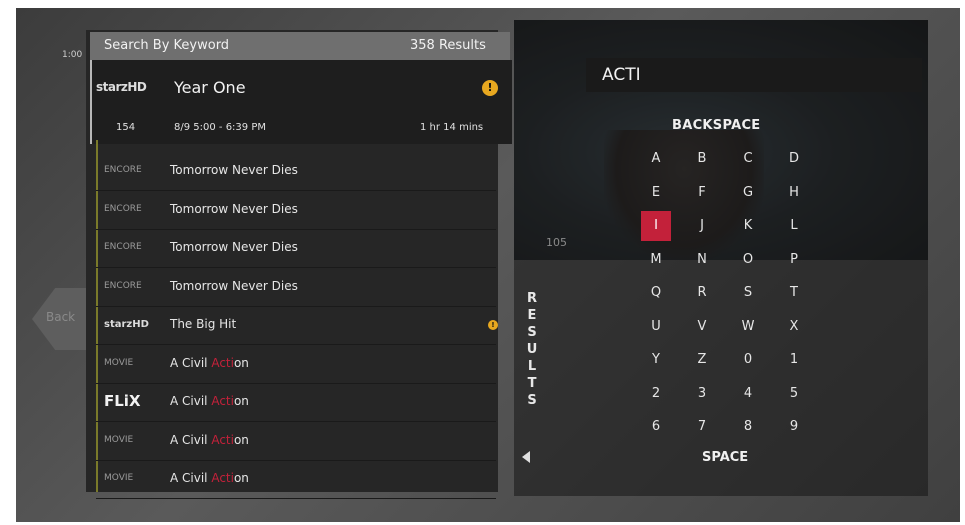  What do you see at coordinates (60, 317) in the screenshot?
I see `back-label: Back` at bounding box center [60, 317].